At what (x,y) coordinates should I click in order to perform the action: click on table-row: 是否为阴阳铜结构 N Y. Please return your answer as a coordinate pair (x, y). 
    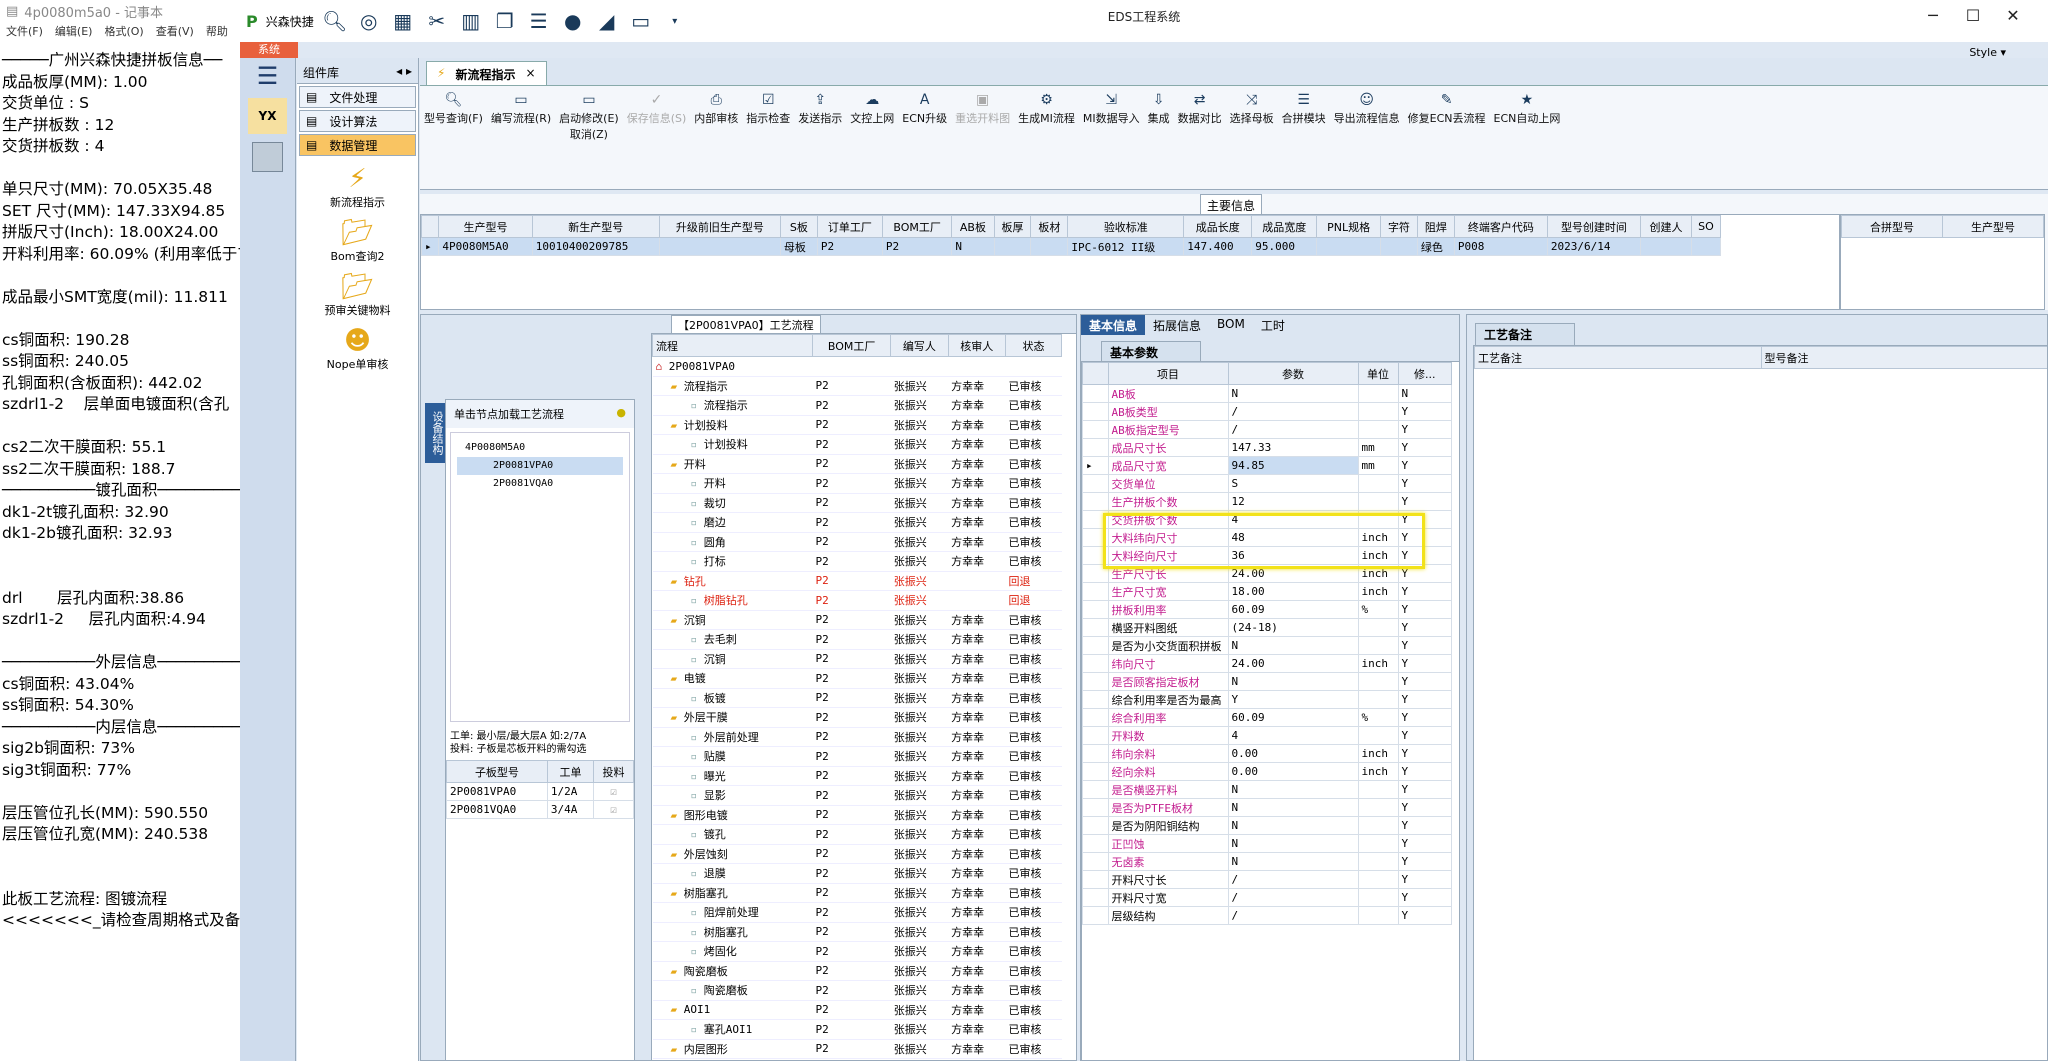
    Looking at the image, I should click on (1267, 825).